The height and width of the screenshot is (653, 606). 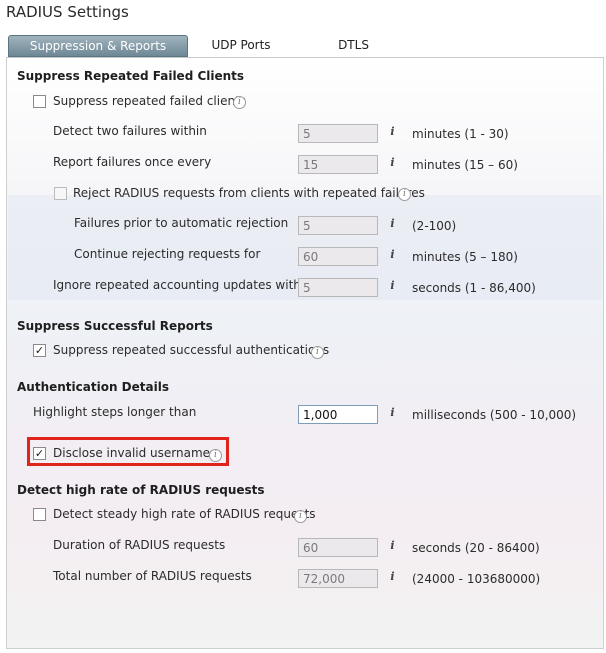 I want to click on tab-bar: Suppression & Reports UDP Ports DTLS, so click(x=305, y=46).